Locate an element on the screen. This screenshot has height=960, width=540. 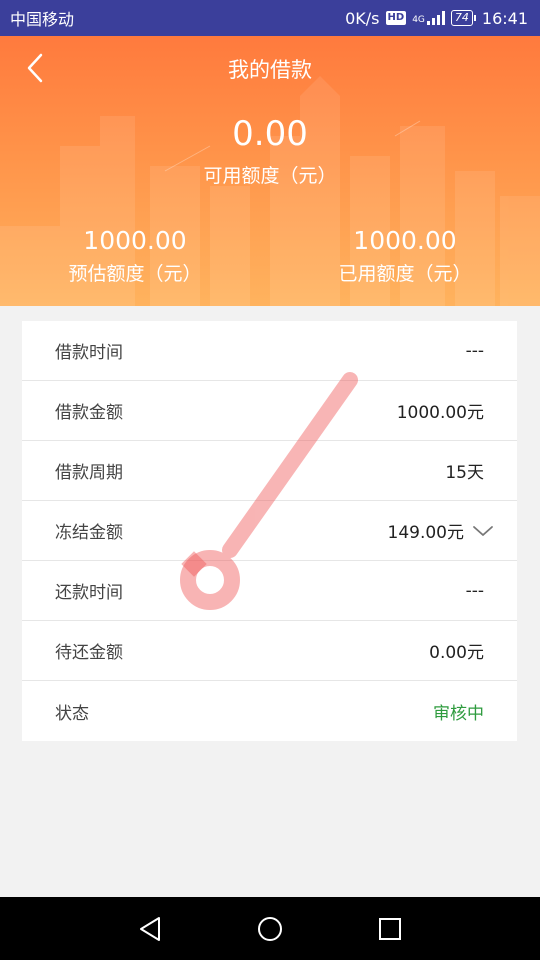
detail-value-expandable: 149.00元 is located at coordinates (440, 530).